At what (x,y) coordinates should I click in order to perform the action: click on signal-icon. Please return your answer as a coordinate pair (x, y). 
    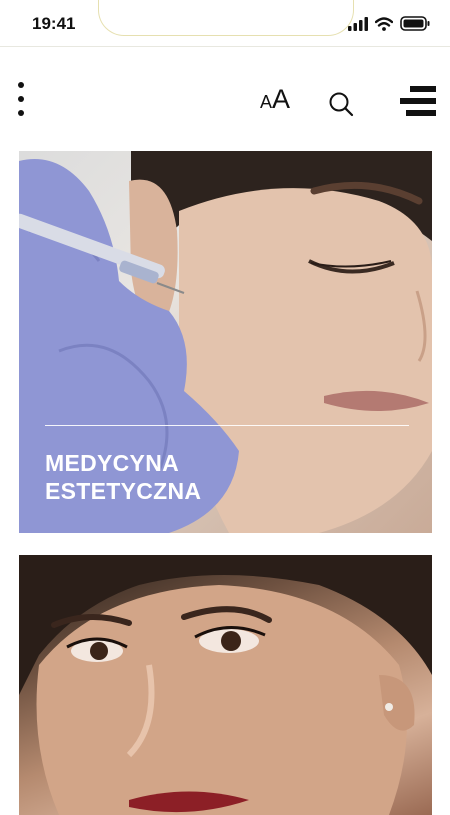
    Looking at the image, I should click on (358, 23).